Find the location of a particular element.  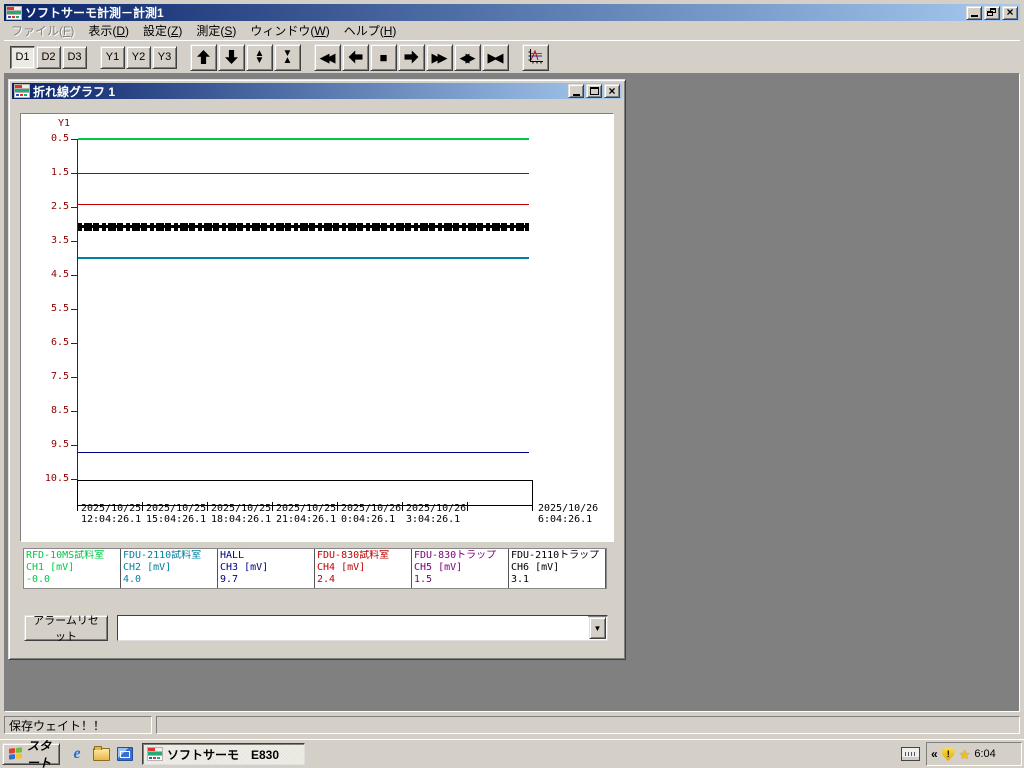

compress-vertical-button: ▼ ▲ is located at coordinates (287, 57).